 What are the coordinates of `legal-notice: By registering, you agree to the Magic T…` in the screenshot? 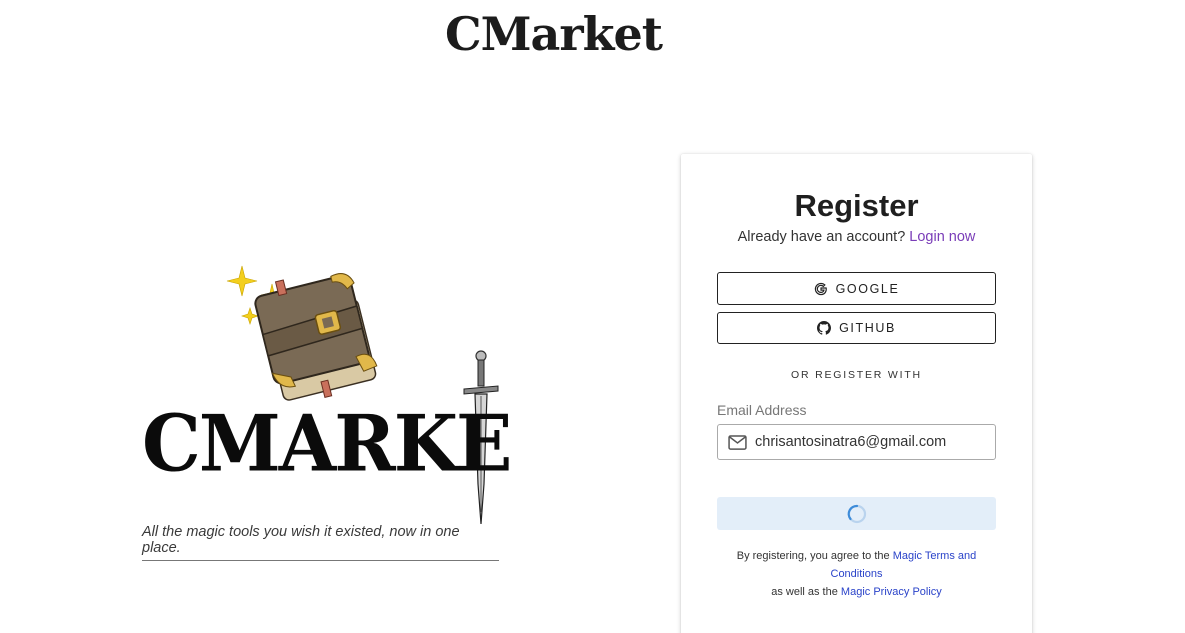 It's located at (856, 574).